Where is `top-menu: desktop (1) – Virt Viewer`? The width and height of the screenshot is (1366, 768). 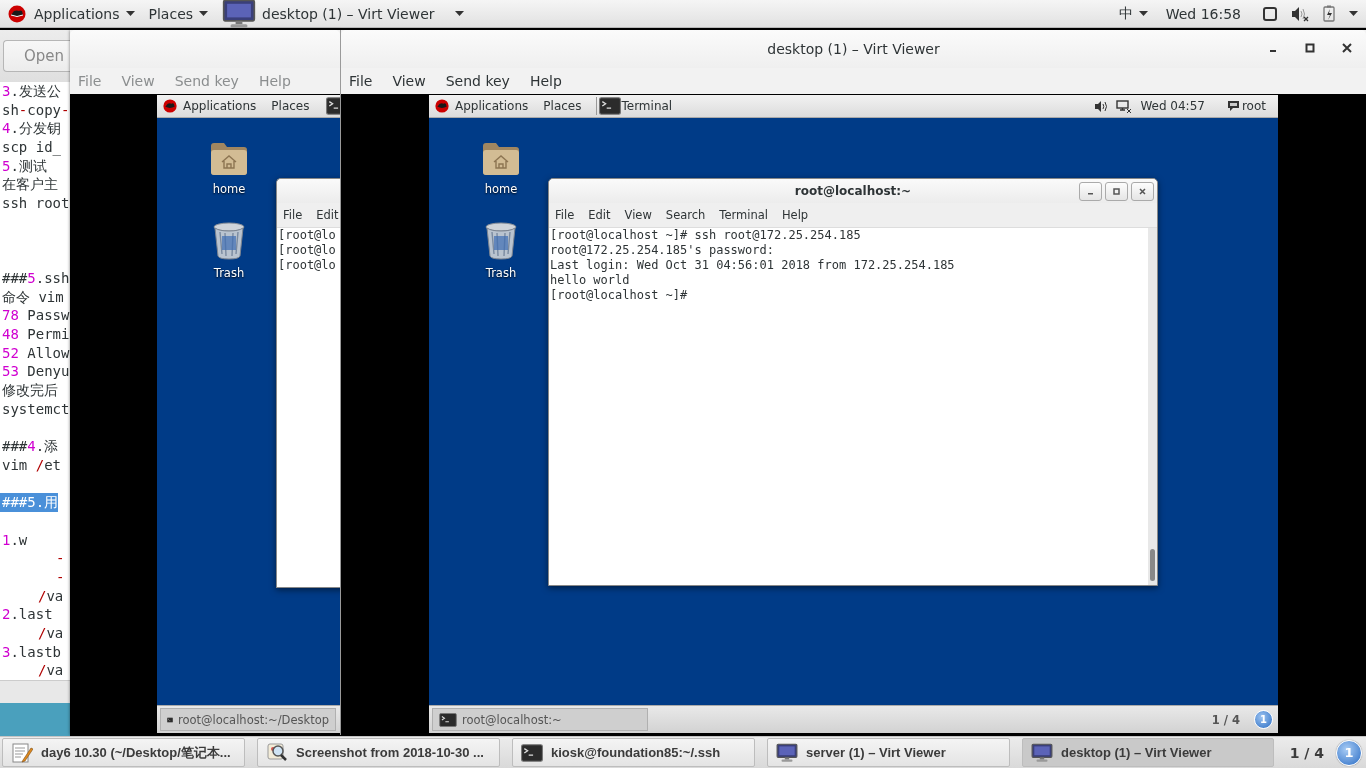 top-menu: desktop (1) – Virt Viewer is located at coordinates (346, 14).